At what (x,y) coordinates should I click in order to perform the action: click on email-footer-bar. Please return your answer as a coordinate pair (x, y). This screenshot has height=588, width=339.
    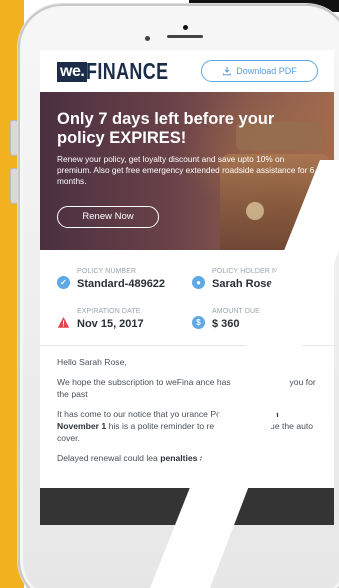
    Looking at the image, I should click on (187, 506).